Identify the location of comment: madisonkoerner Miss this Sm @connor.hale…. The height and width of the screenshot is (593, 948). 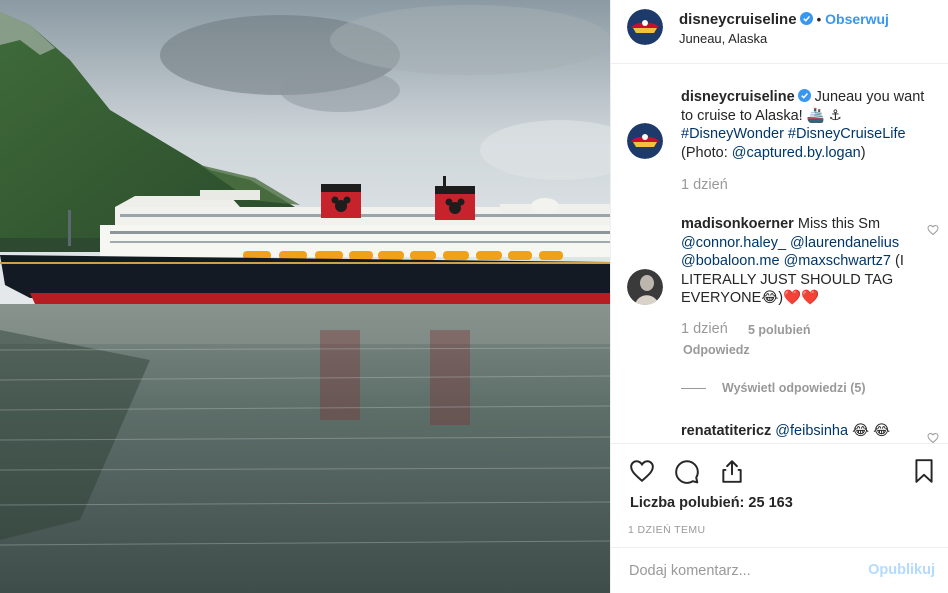
(806, 261).